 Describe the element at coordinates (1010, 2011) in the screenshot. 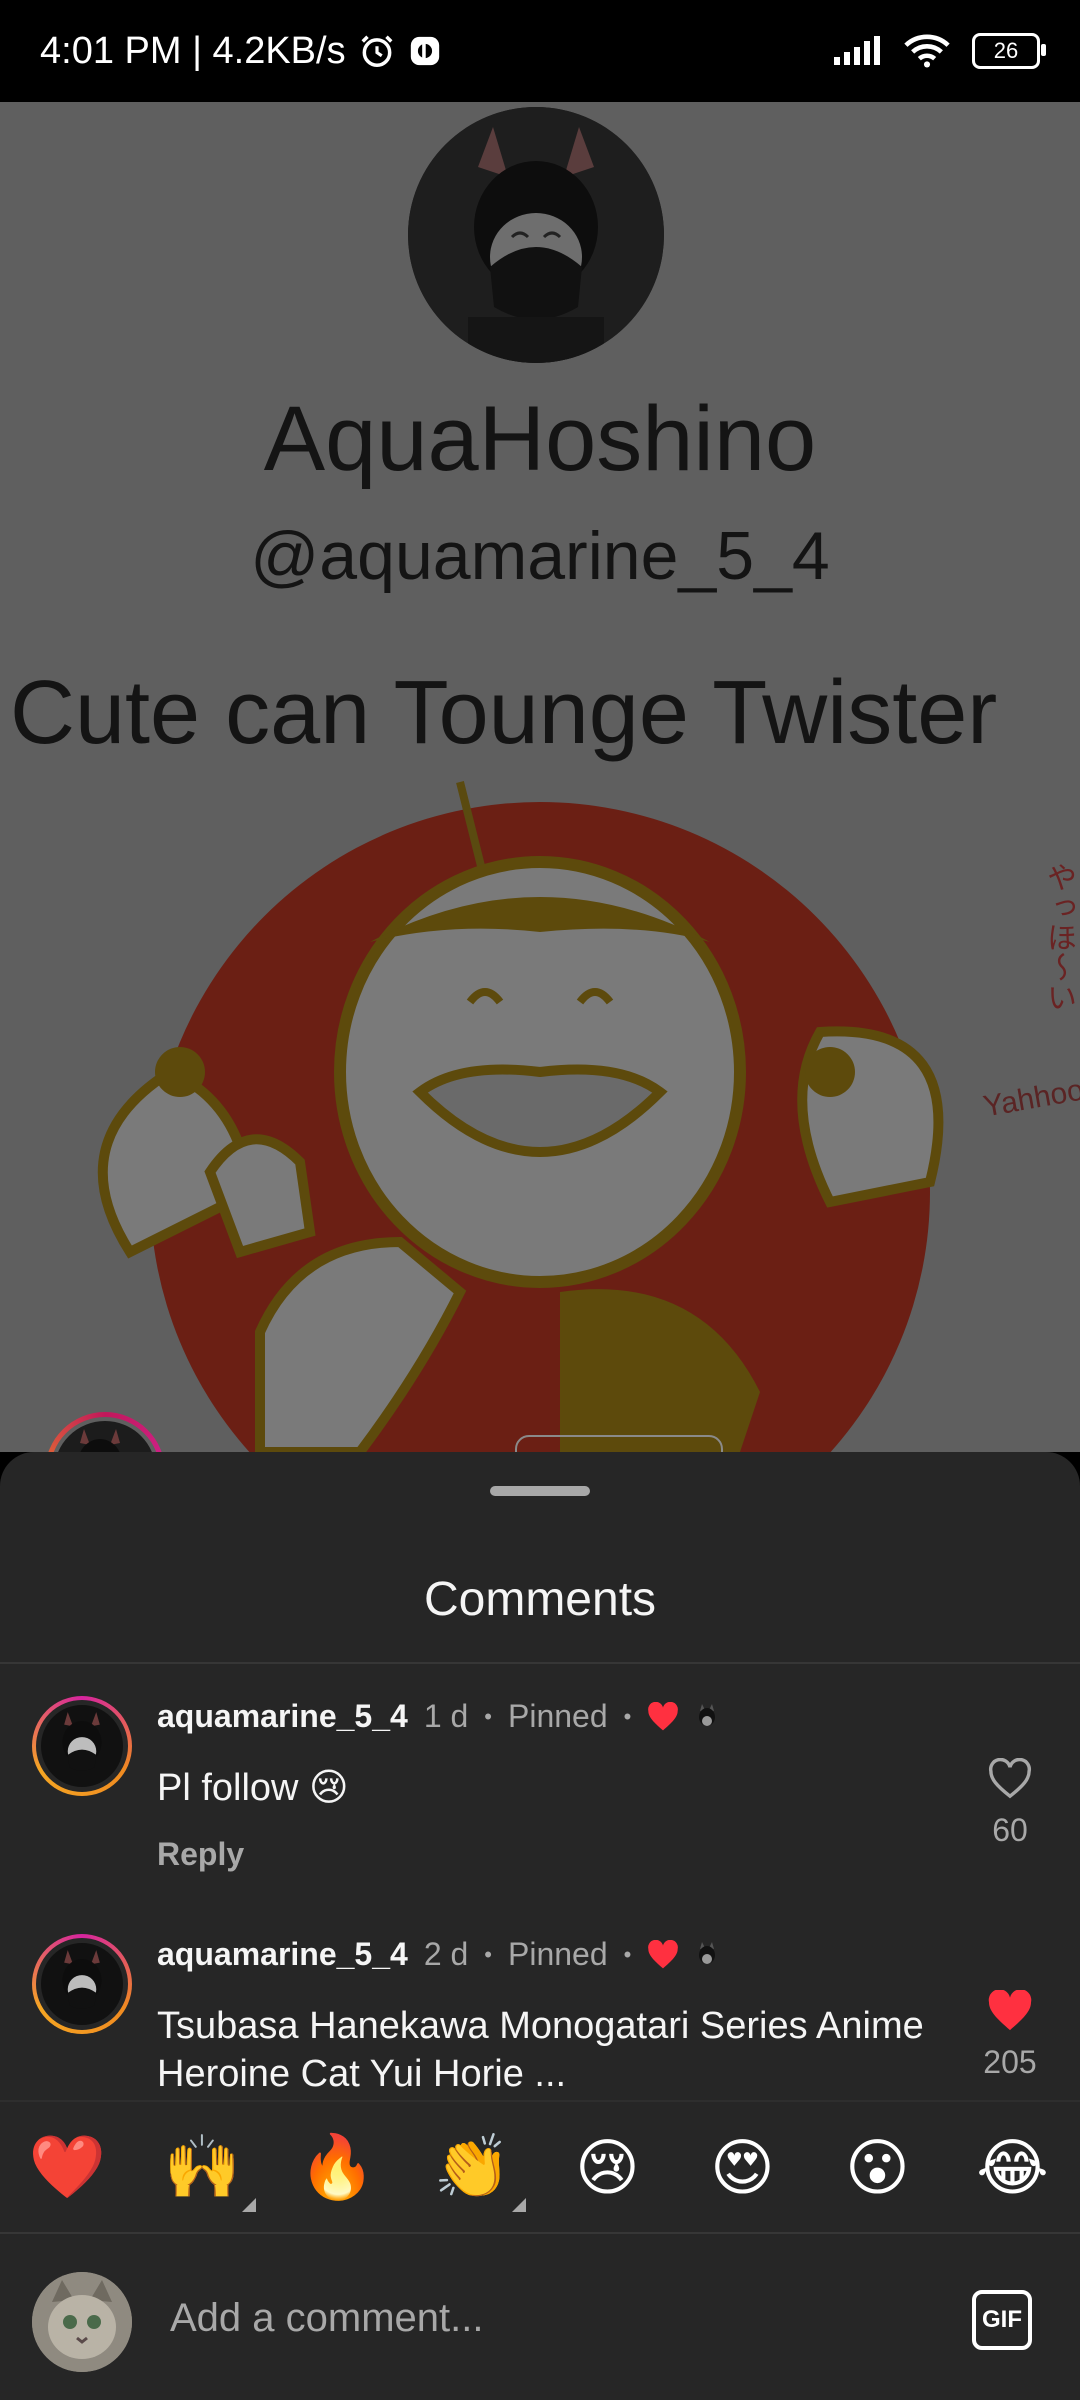

I see `heart-filled-icon` at that location.